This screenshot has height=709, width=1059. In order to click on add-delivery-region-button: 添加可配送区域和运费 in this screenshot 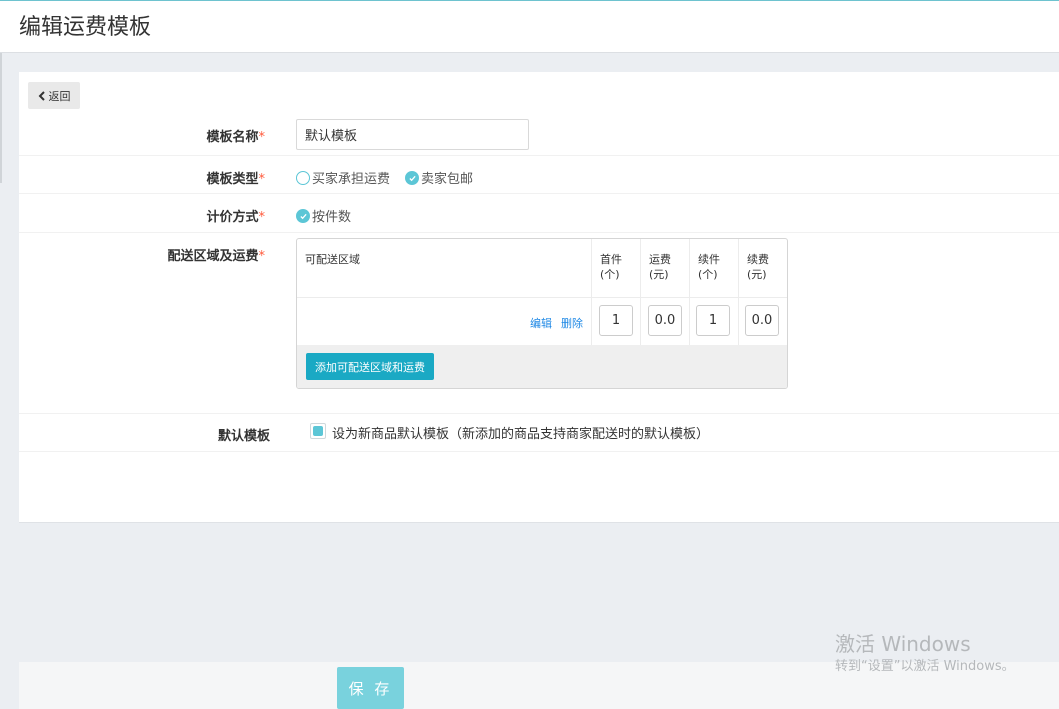, I will do `click(370, 366)`.